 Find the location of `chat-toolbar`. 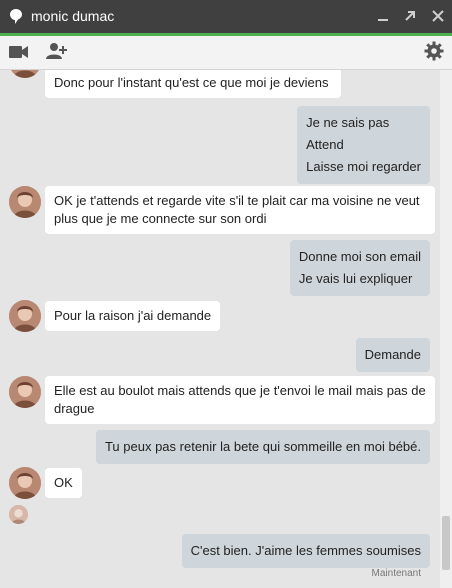

chat-toolbar is located at coordinates (226, 53).